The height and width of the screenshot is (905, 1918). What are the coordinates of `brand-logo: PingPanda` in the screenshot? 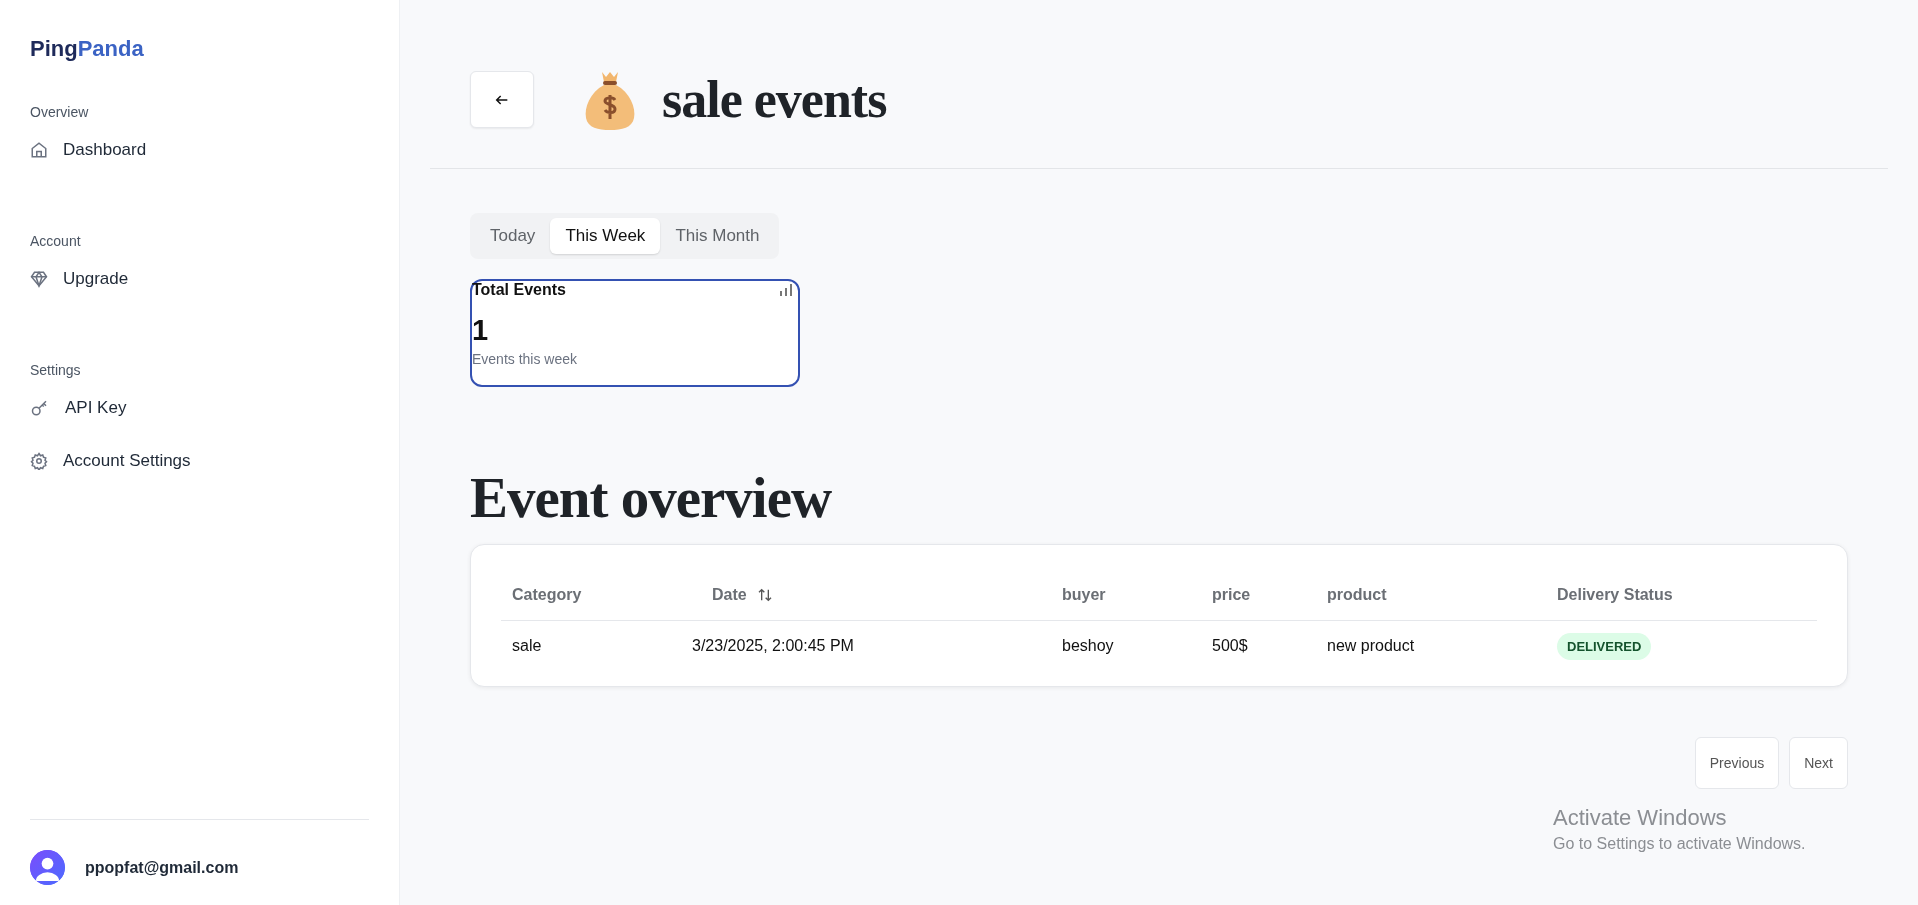 It's located at (87, 49).